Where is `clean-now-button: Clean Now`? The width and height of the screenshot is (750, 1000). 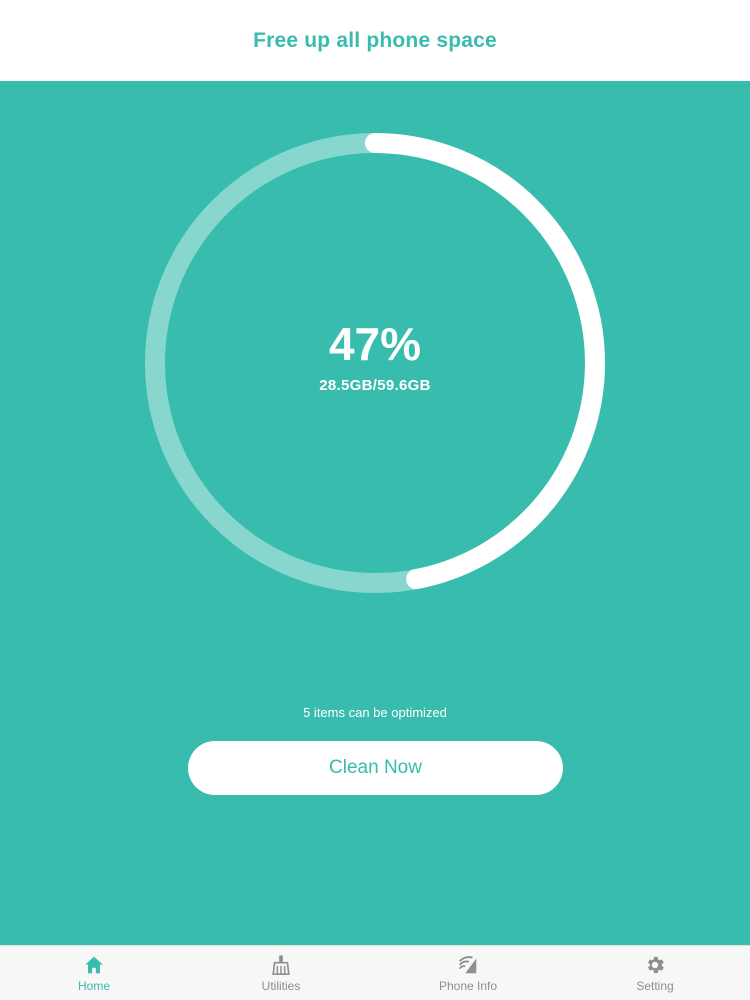 clean-now-button: Clean Now is located at coordinates (375, 768).